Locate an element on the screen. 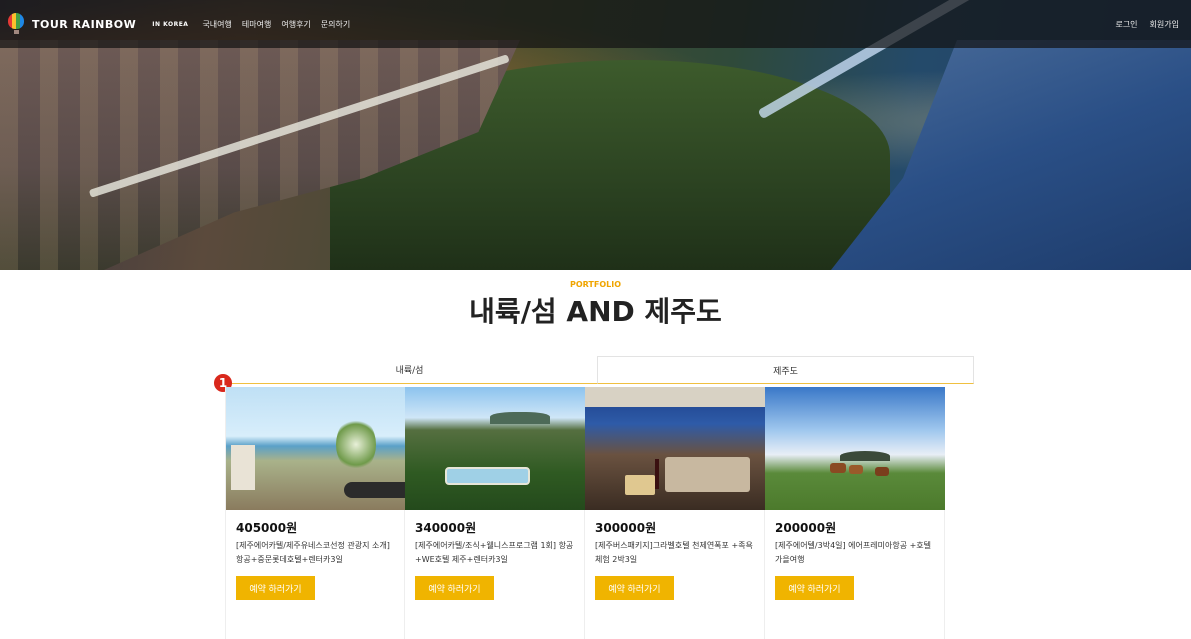 Image resolution: width=1191 pixels, height=639 pixels. region-tabs: 내륙/섬 제주도 is located at coordinates (598, 370).